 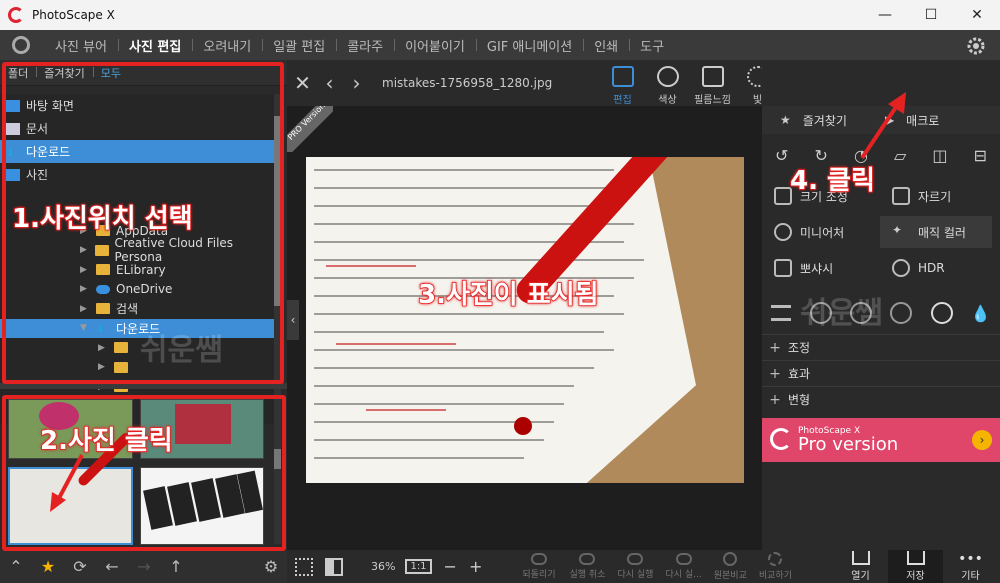 What do you see at coordinates (860, 558) in the screenshot?
I see `upload-icon` at bounding box center [860, 558].